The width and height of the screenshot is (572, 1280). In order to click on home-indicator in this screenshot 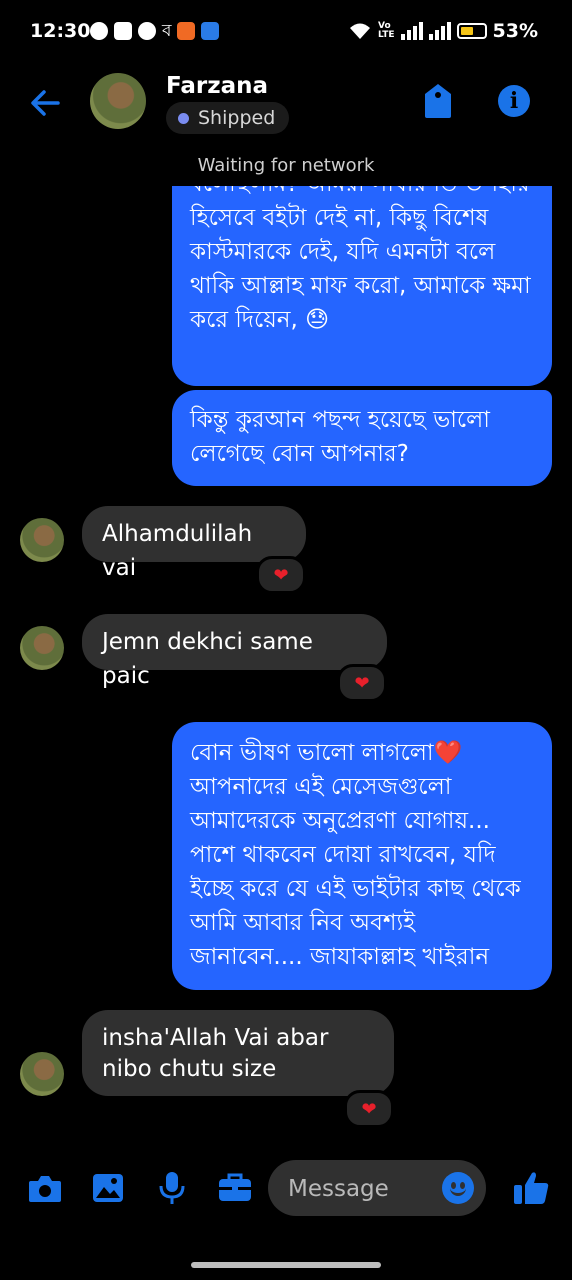, I will do `click(286, 1265)`.